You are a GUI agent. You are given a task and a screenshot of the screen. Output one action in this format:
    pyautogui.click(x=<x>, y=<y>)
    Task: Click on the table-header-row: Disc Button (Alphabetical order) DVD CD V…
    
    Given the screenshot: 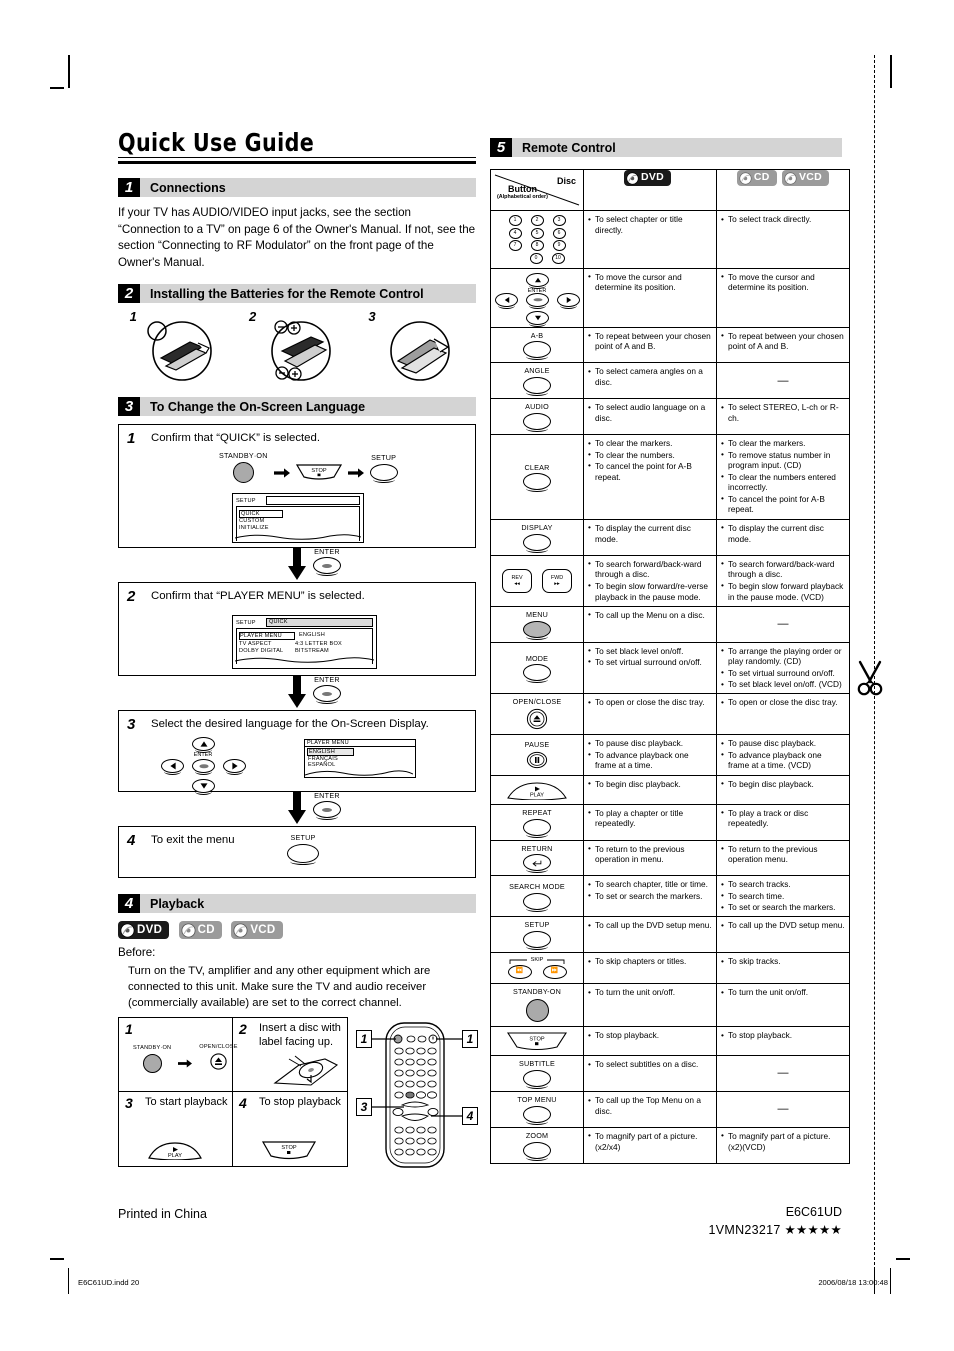 What is the action you would take?
    pyautogui.click(x=670, y=190)
    